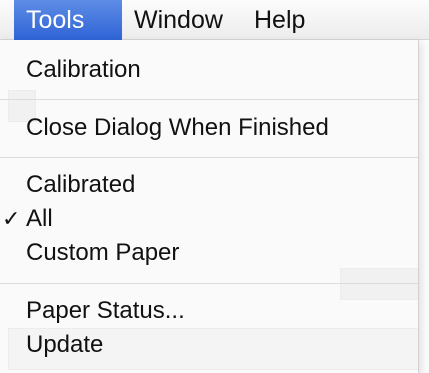 This screenshot has height=373, width=429. Describe the element at coordinates (279, 20) in the screenshot. I see `menu-help: Help` at that location.